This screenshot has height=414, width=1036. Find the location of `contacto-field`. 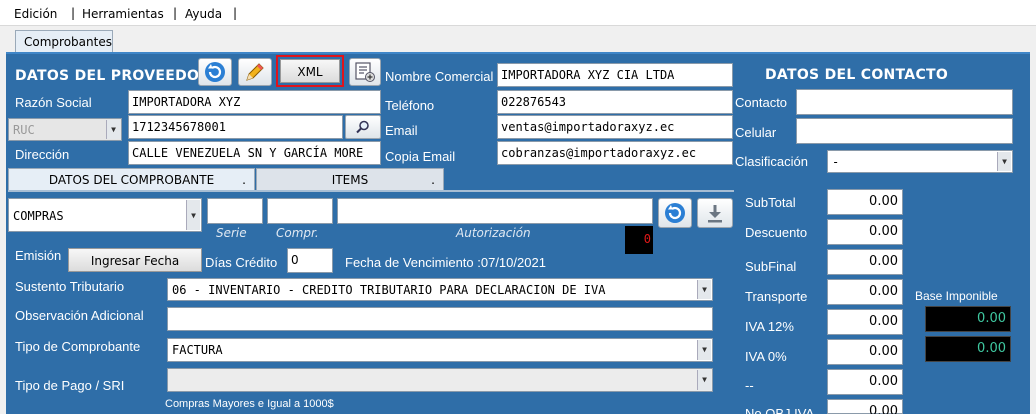

contacto-field is located at coordinates (904, 102).